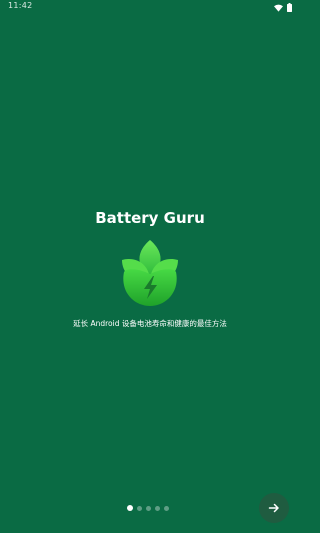 The width and height of the screenshot is (320, 533). I want to click on status-icons, so click(283, 7).